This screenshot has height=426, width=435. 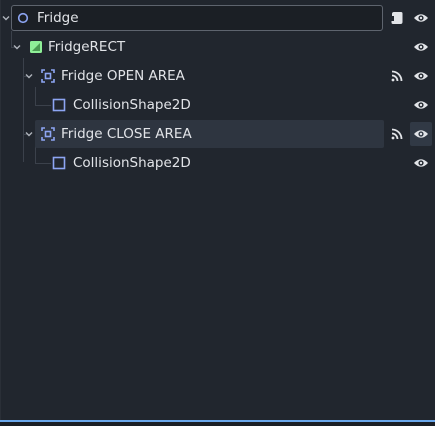 I want to click on node-name-root: Fridge, so click(x=58, y=18).